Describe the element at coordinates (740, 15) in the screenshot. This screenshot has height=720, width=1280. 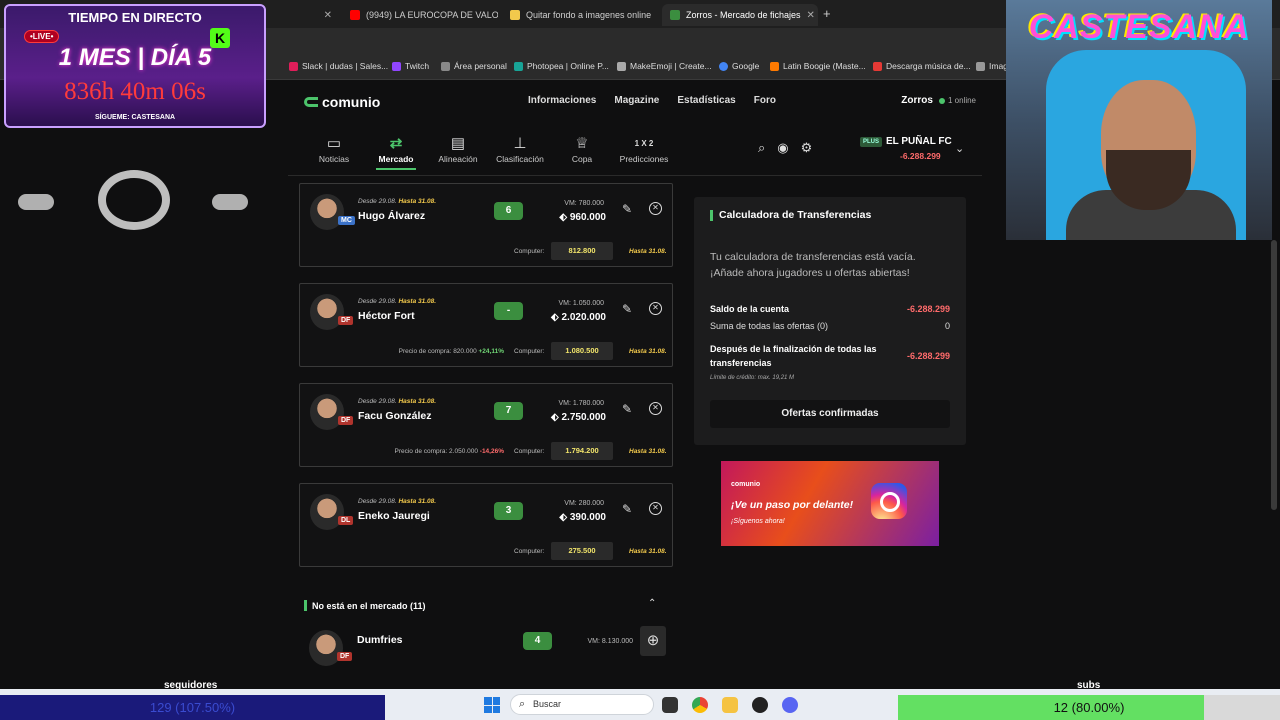
I see `tab-comunio: Zorros - Mercado de fichajes ✕` at that location.